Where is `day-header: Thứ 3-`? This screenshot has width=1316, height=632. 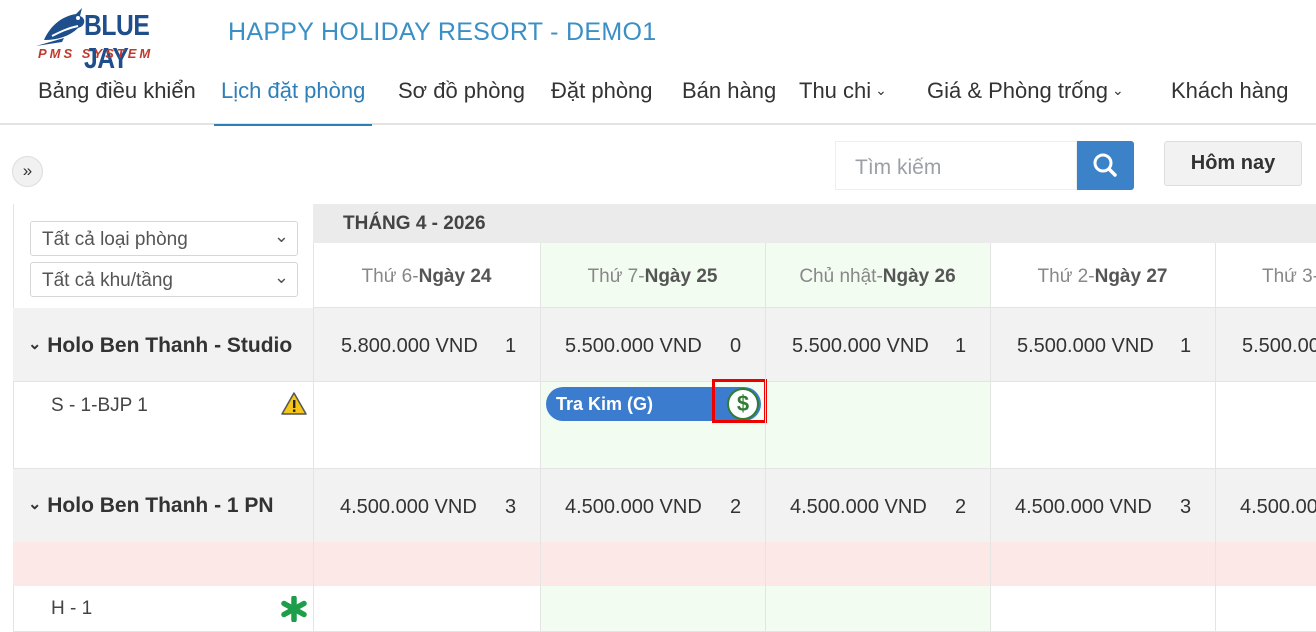 day-header: Thứ 3- is located at coordinates (1265, 275).